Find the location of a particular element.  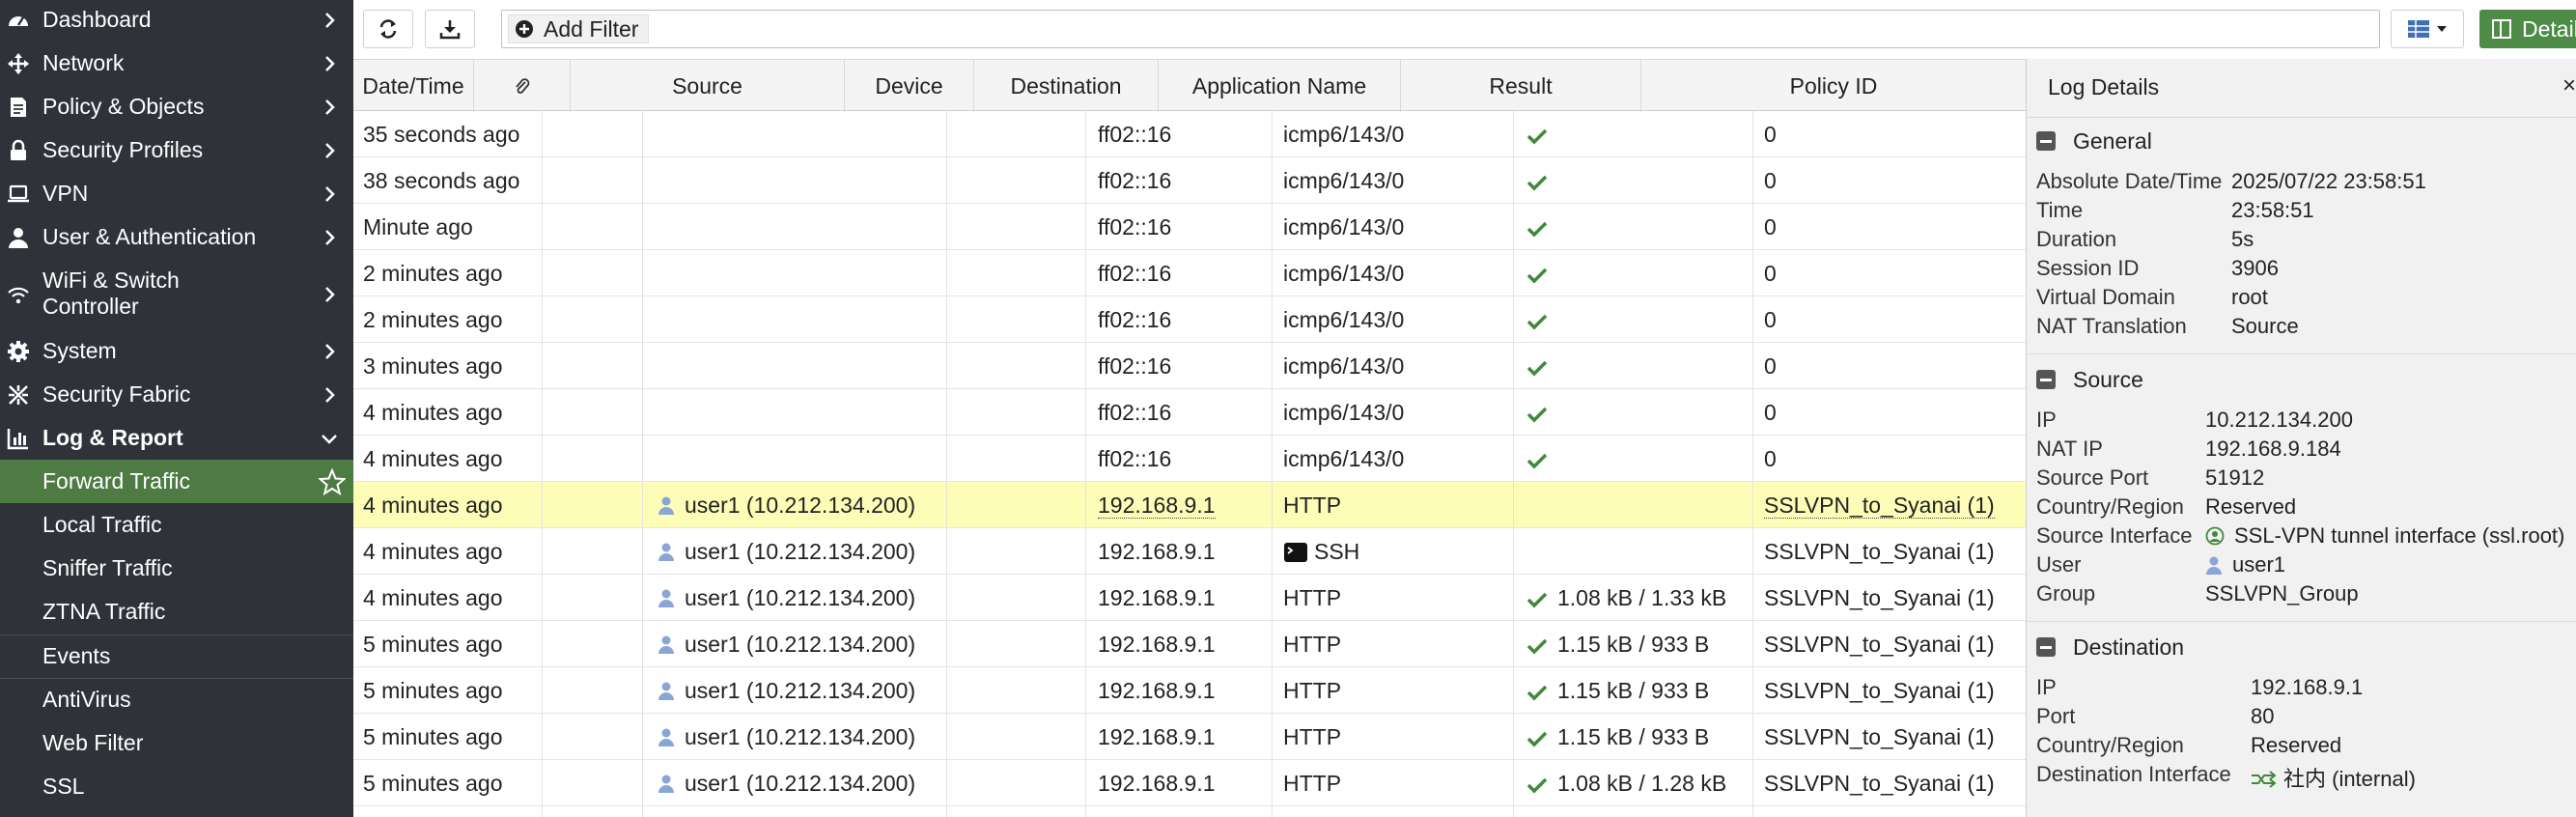

sidebar-subitem-antivirus: AntiVirus is located at coordinates (177, 699).